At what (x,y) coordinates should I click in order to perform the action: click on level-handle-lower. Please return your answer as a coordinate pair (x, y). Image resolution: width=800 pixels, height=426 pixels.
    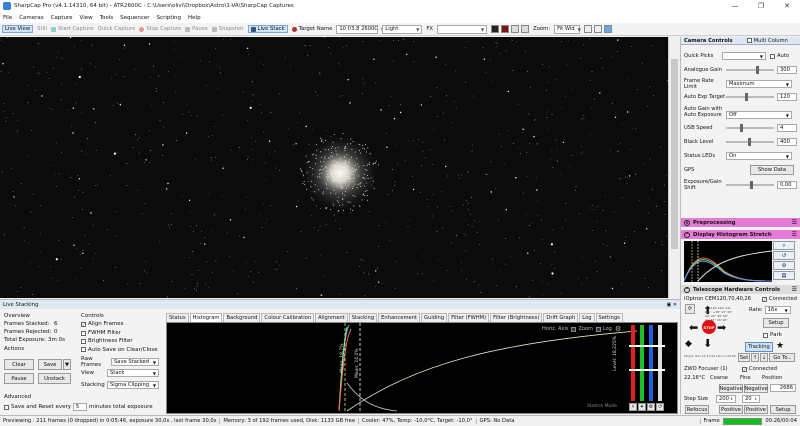
    Looking at the image, I should click on (647, 370).